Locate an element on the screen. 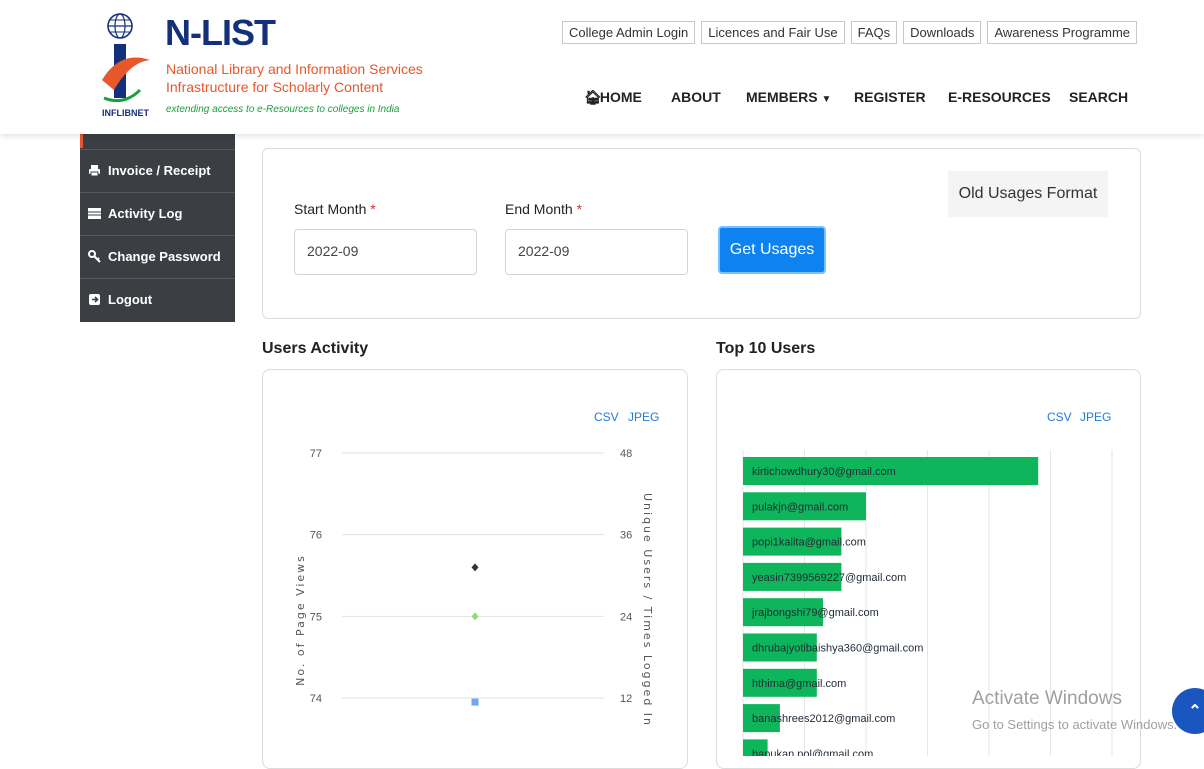 This screenshot has height=769, width=1204. sidebar-item-invoice: Invoice / Receipt is located at coordinates (157, 170).